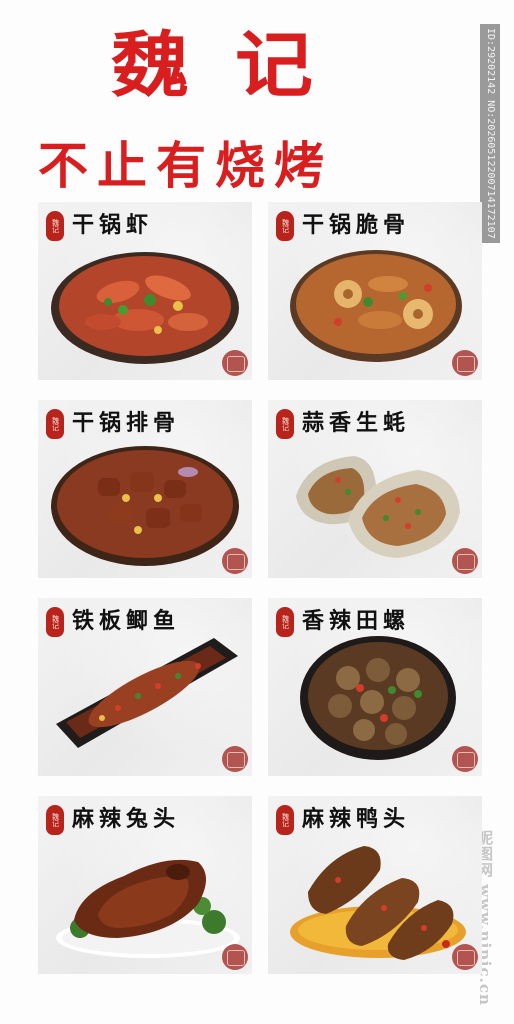 The width and height of the screenshot is (514, 1024). What do you see at coordinates (126, 819) in the screenshot?
I see `dish-name: 麻辣兔头` at bounding box center [126, 819].